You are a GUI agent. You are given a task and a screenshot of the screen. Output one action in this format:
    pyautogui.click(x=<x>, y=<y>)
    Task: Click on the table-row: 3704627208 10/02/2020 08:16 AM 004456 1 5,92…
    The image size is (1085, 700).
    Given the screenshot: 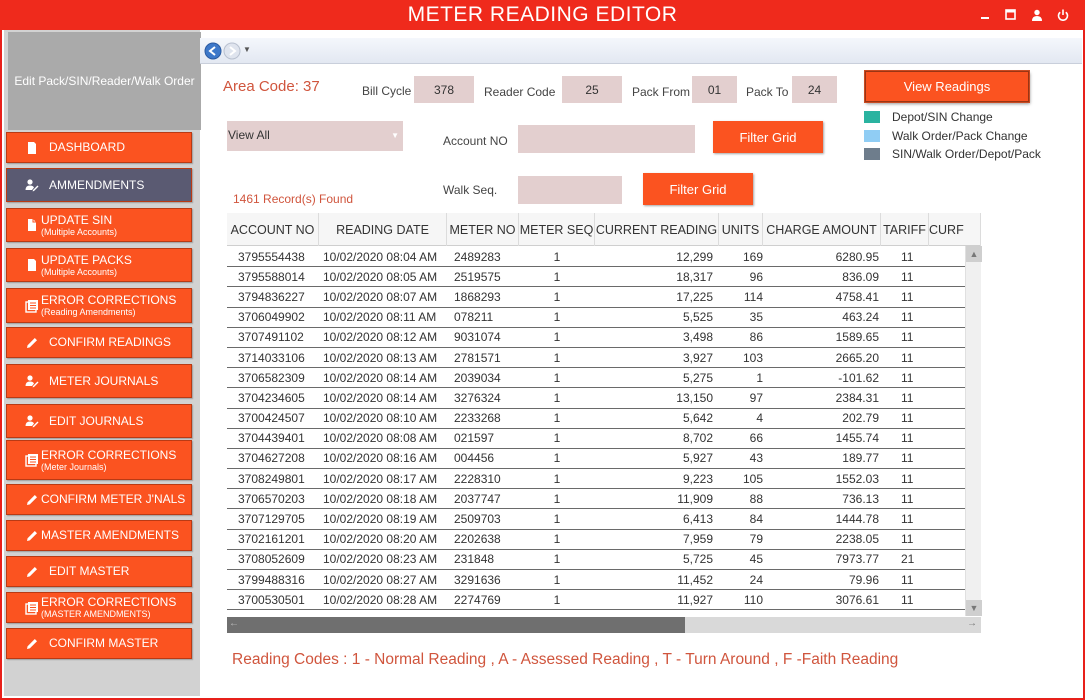 What is the action you would take?
    pyautogui.click(x=596, y=459)
    